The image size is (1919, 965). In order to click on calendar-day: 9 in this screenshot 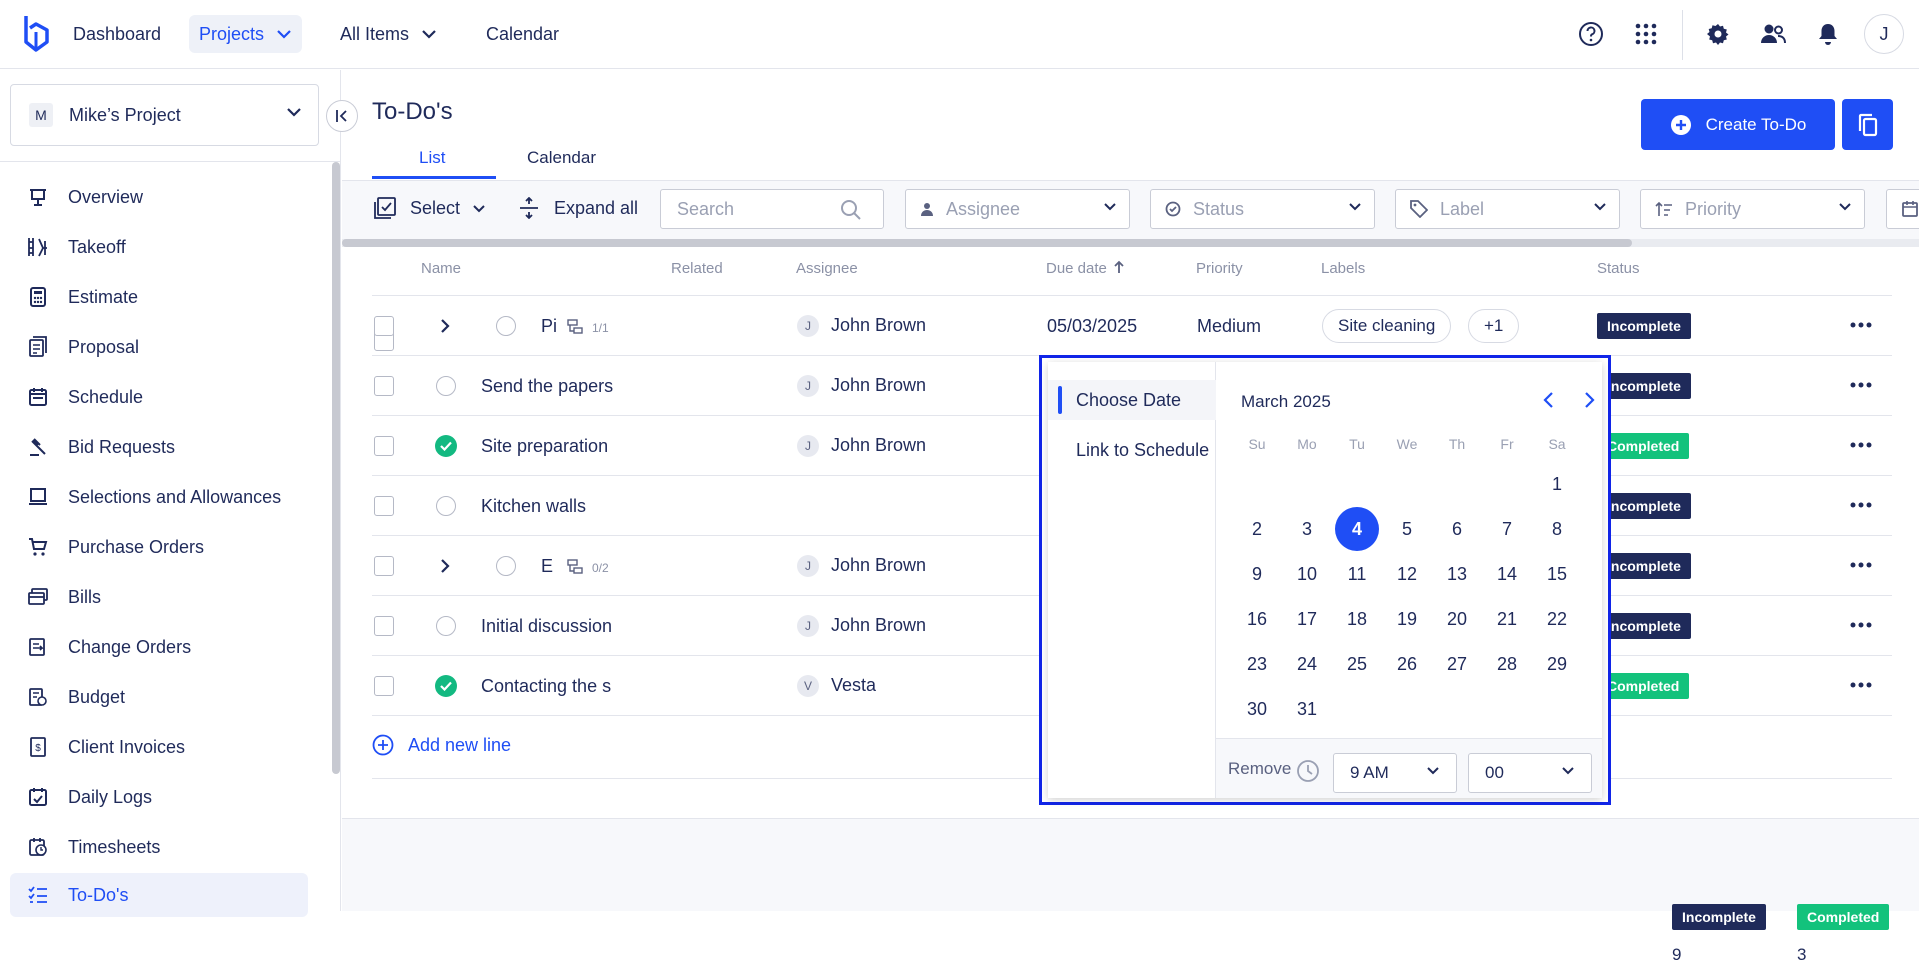, I will do `click(1257, 574)`.